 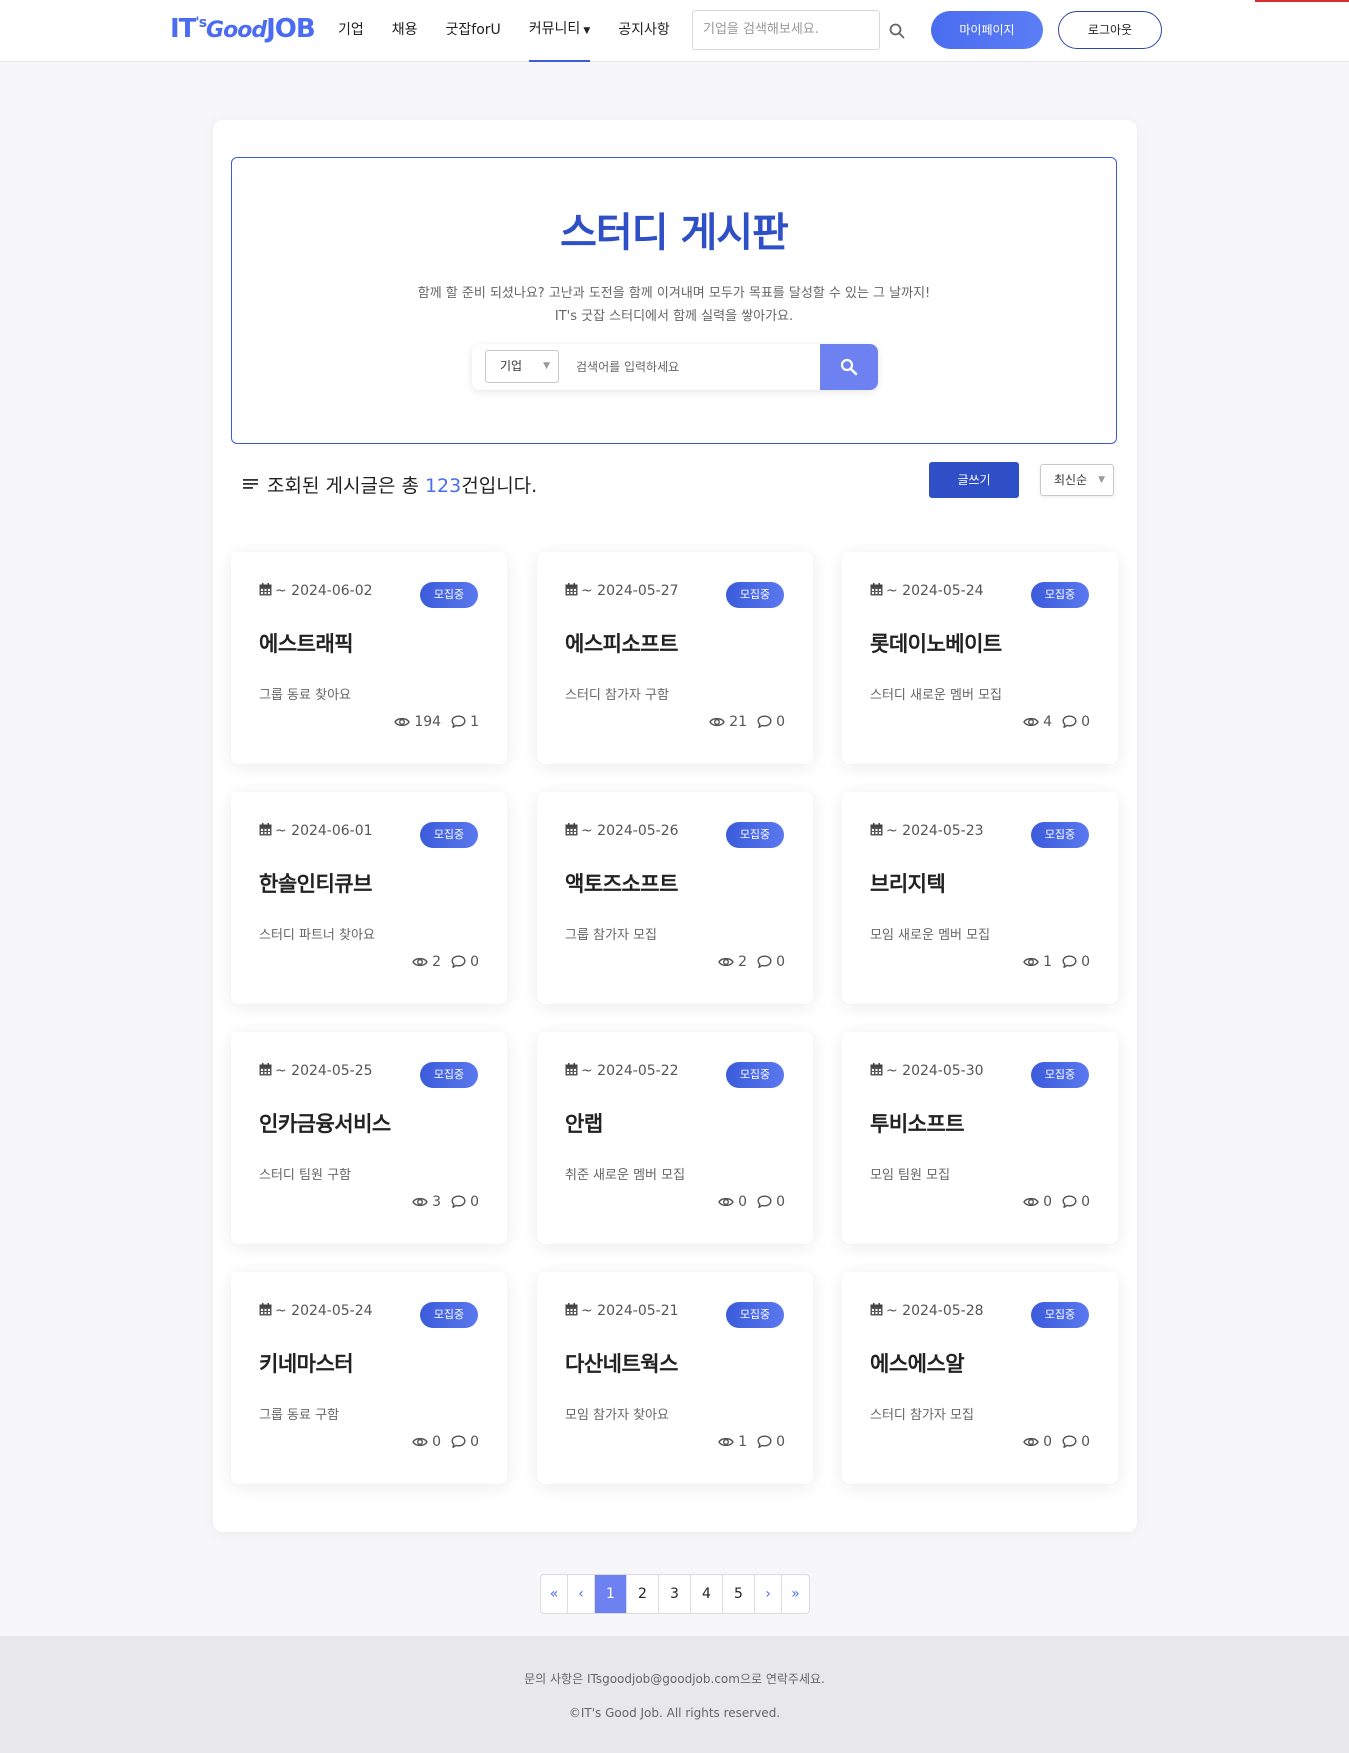 What do you see at coordinates (980, 1138) in the screenshot?
I see `study-card: ~ 2024-05-30 모집중 투비소프트 모임 팀원 모집 0 0` at bounding box center [980, 1138].